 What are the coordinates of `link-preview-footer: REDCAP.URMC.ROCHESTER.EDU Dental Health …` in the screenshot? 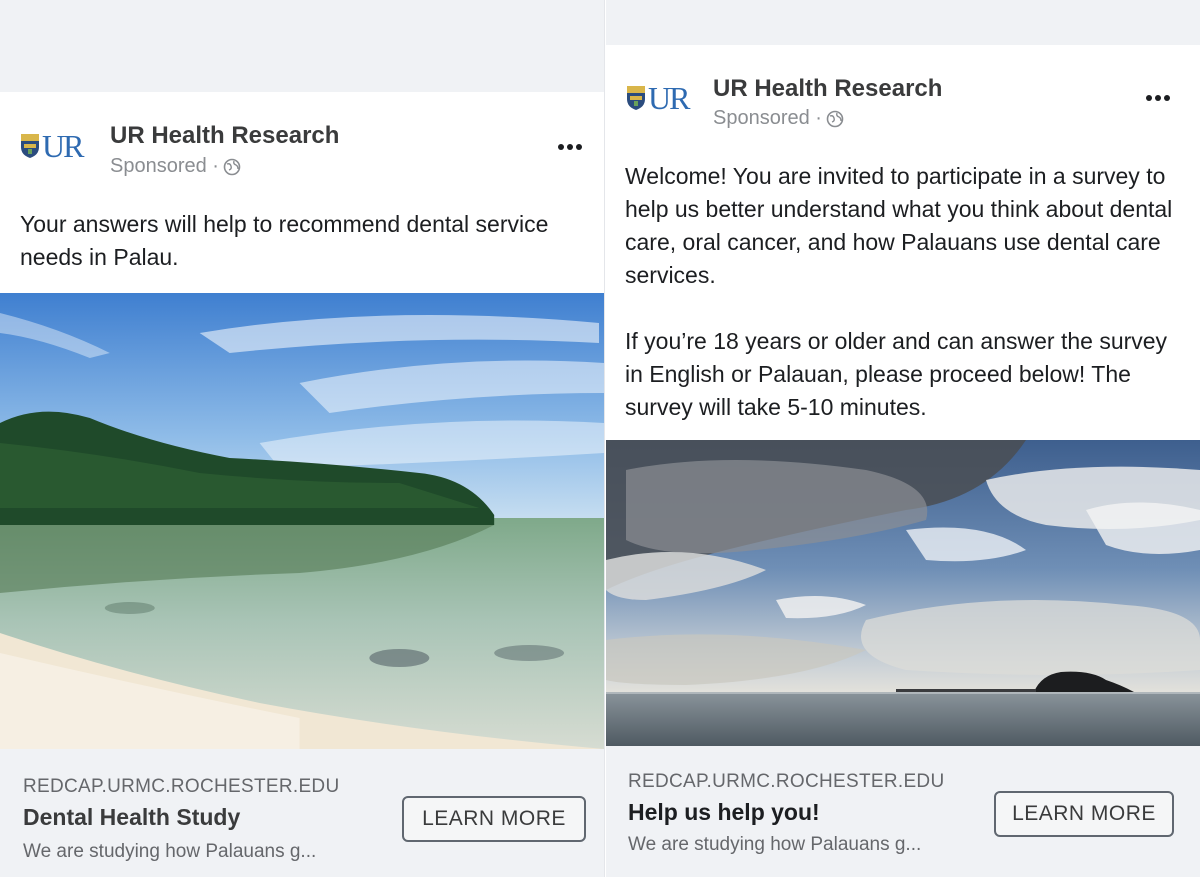 It's located at (302, 813).